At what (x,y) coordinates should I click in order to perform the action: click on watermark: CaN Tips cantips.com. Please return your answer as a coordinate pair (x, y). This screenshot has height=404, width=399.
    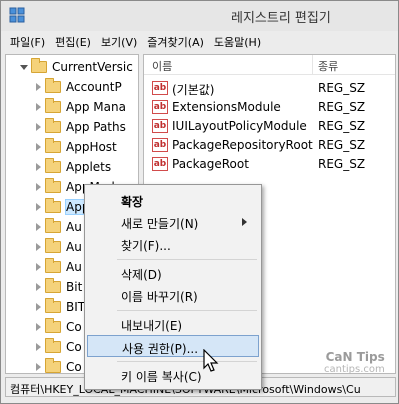
    Looking at the image, I should click on (354, 362).